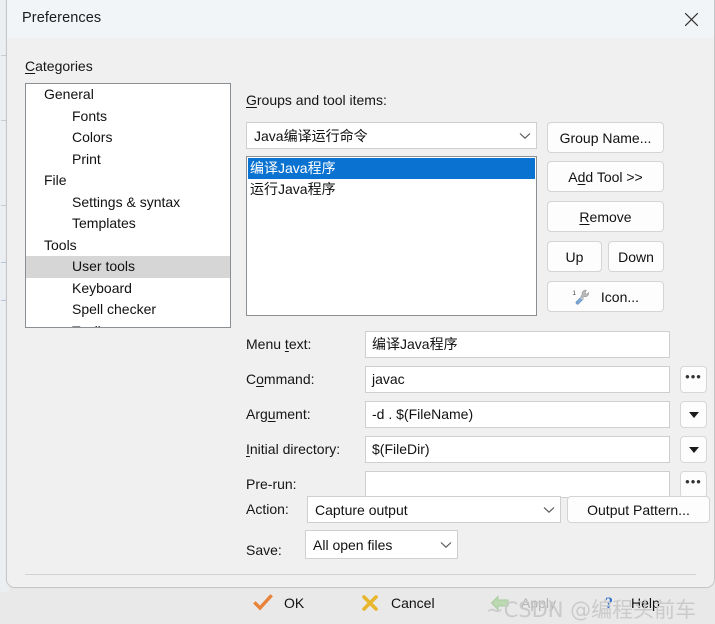 The height and width of the screenshot is (624, 715). What do you see at coordinates (574, 256) in the screenshot?
I see `move-up-button: Up` at bounding box center [574, 256].